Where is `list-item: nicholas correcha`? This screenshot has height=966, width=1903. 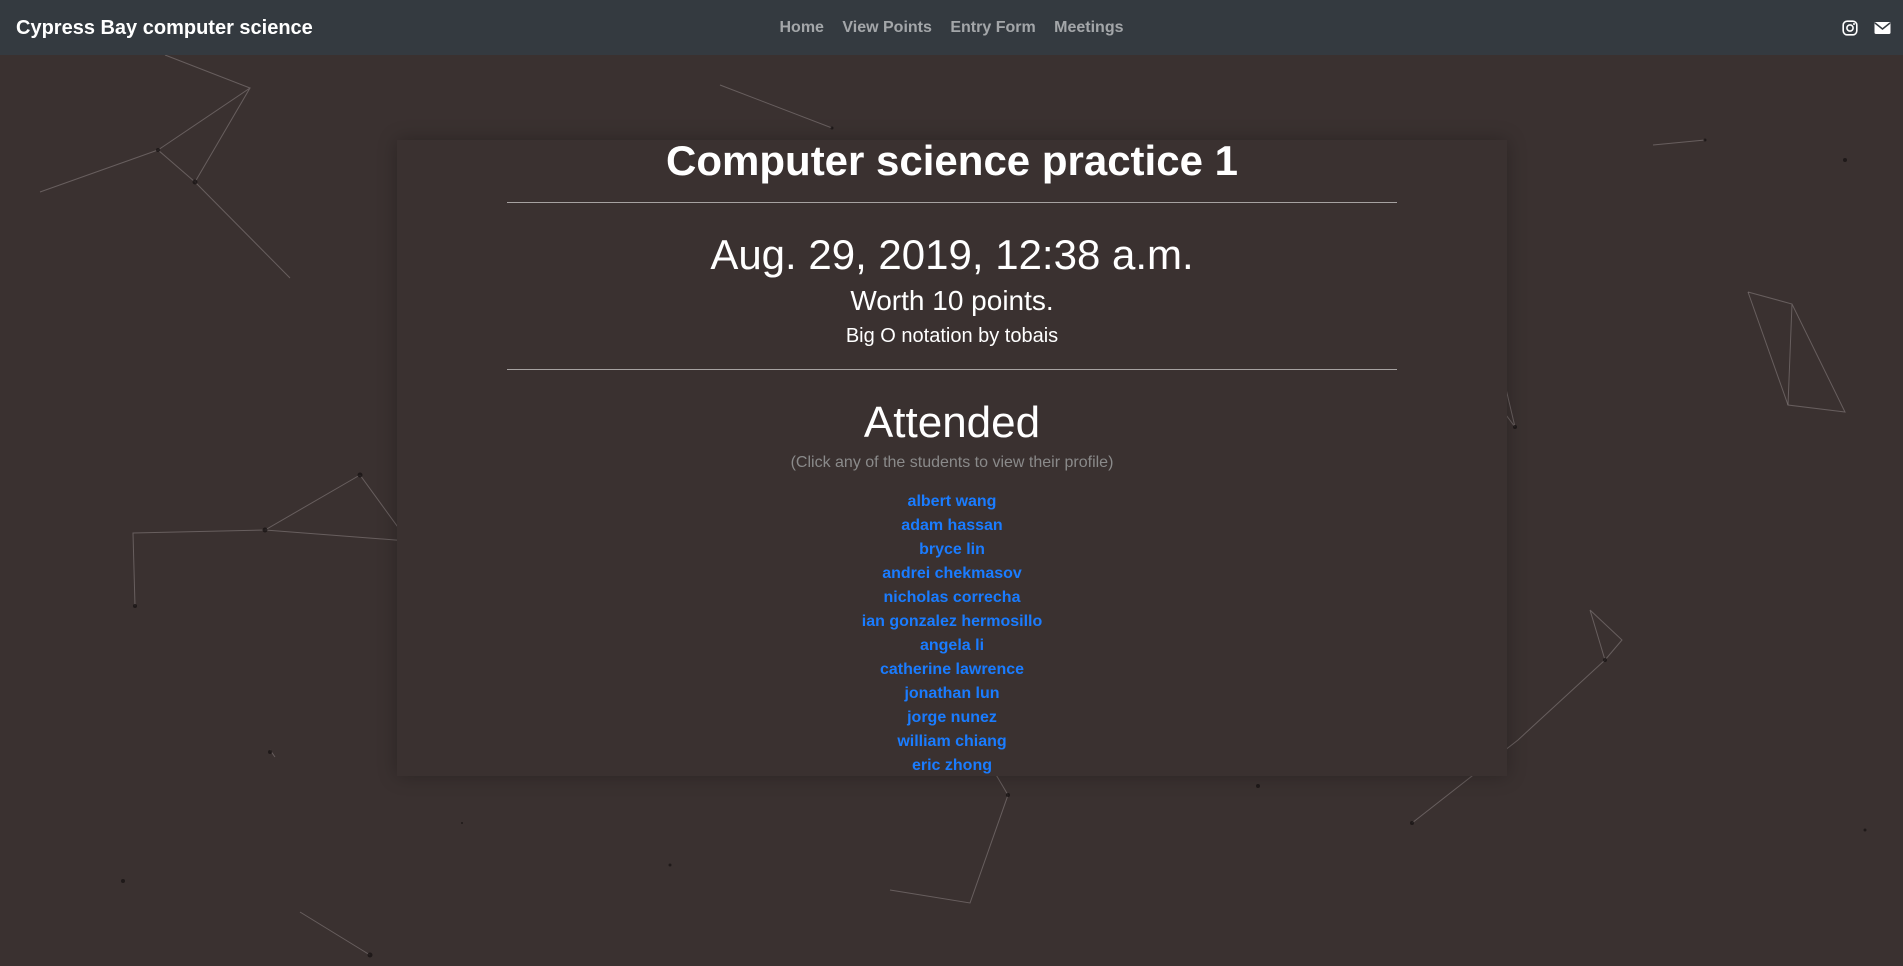
list-item: nicholas correcha is located at coordinates (952, 598).